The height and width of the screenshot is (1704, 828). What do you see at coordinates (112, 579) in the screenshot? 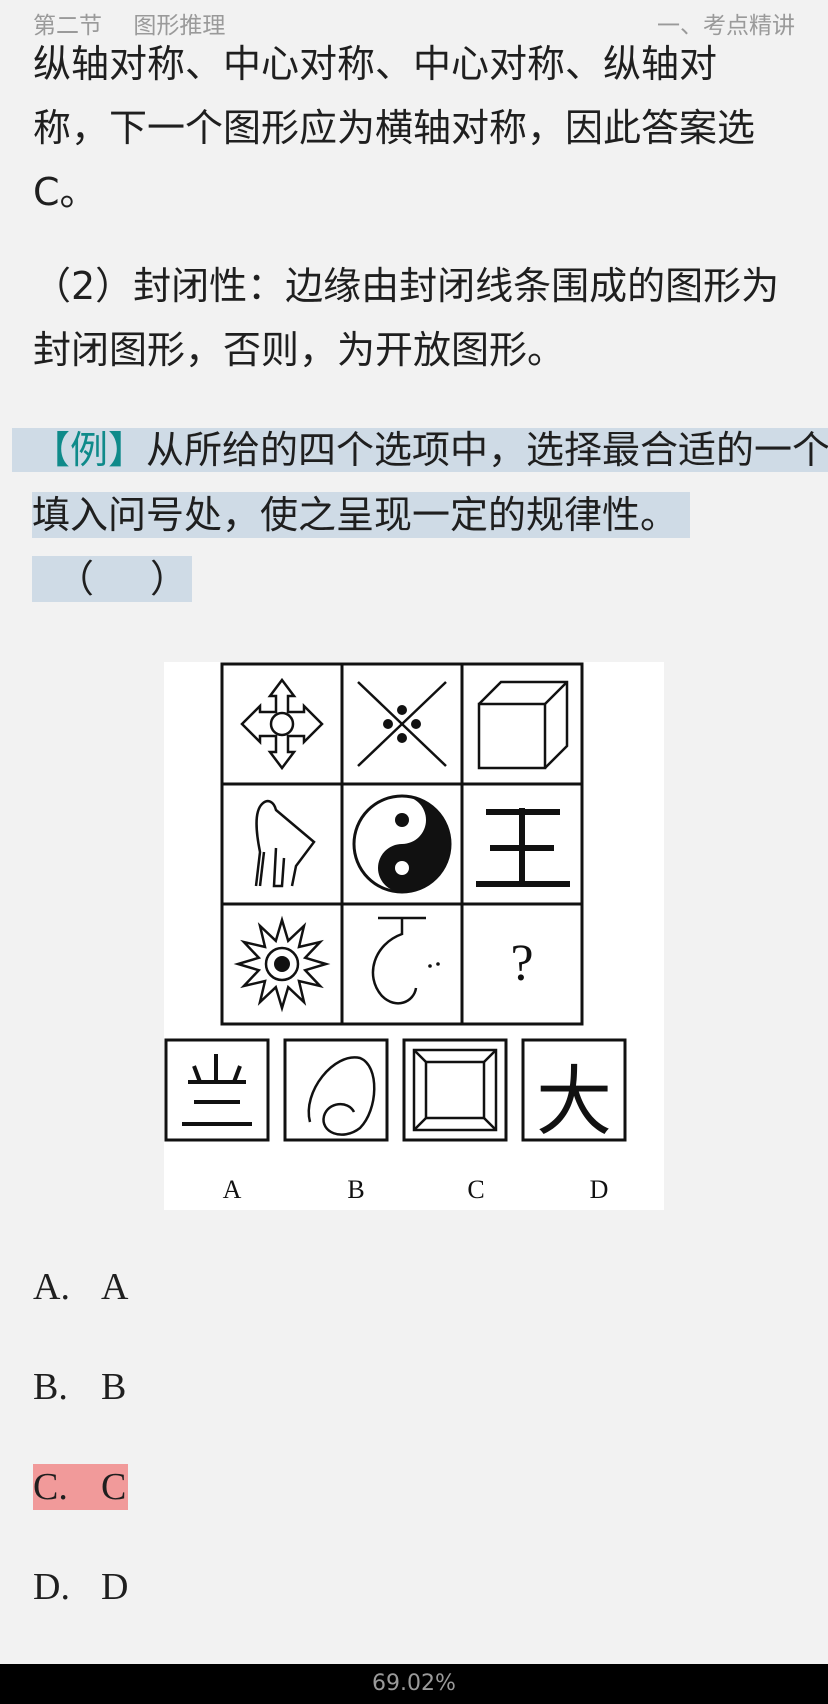
I see `answer-blank: （ ）` at bounding box center [112, 579].